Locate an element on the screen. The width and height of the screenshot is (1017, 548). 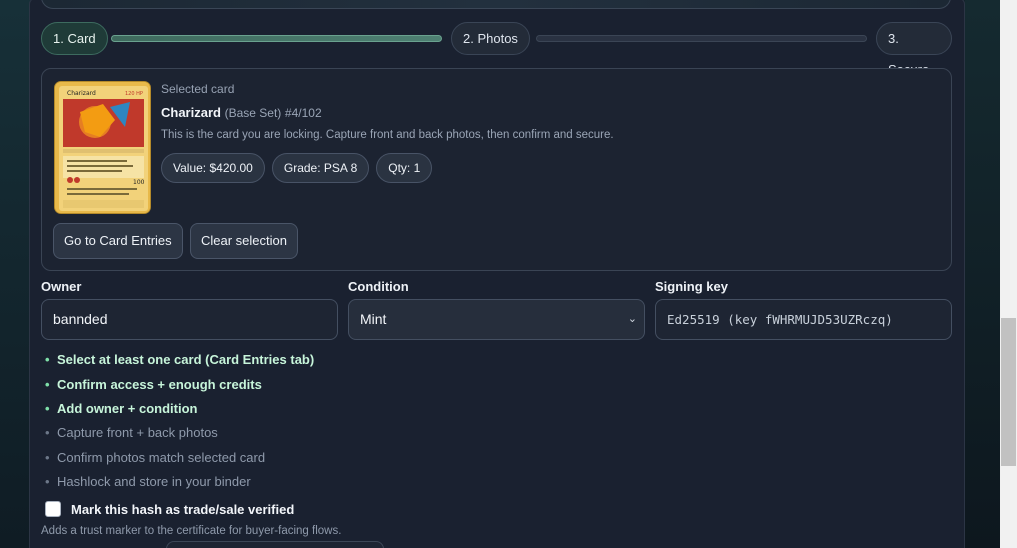
grade-badge: Grade: PSA 8 is located at coordinates (320, 168).